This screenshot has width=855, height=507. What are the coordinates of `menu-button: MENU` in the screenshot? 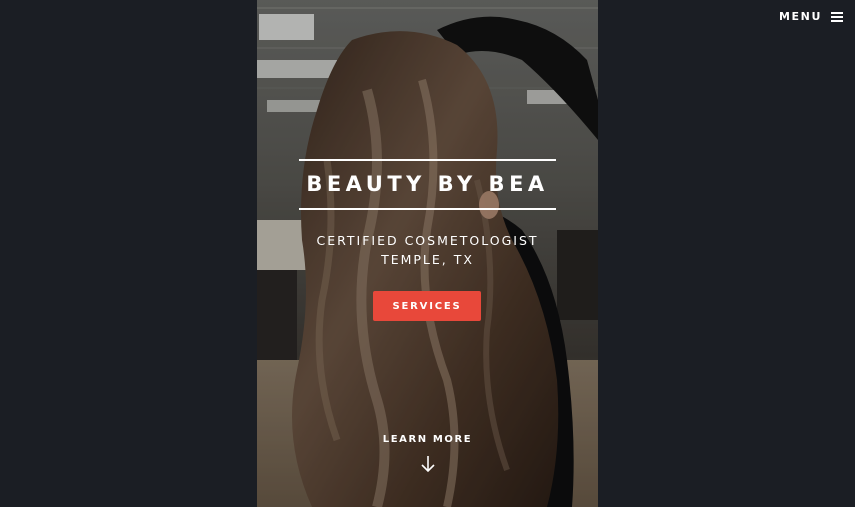 It's located at (811, 16).